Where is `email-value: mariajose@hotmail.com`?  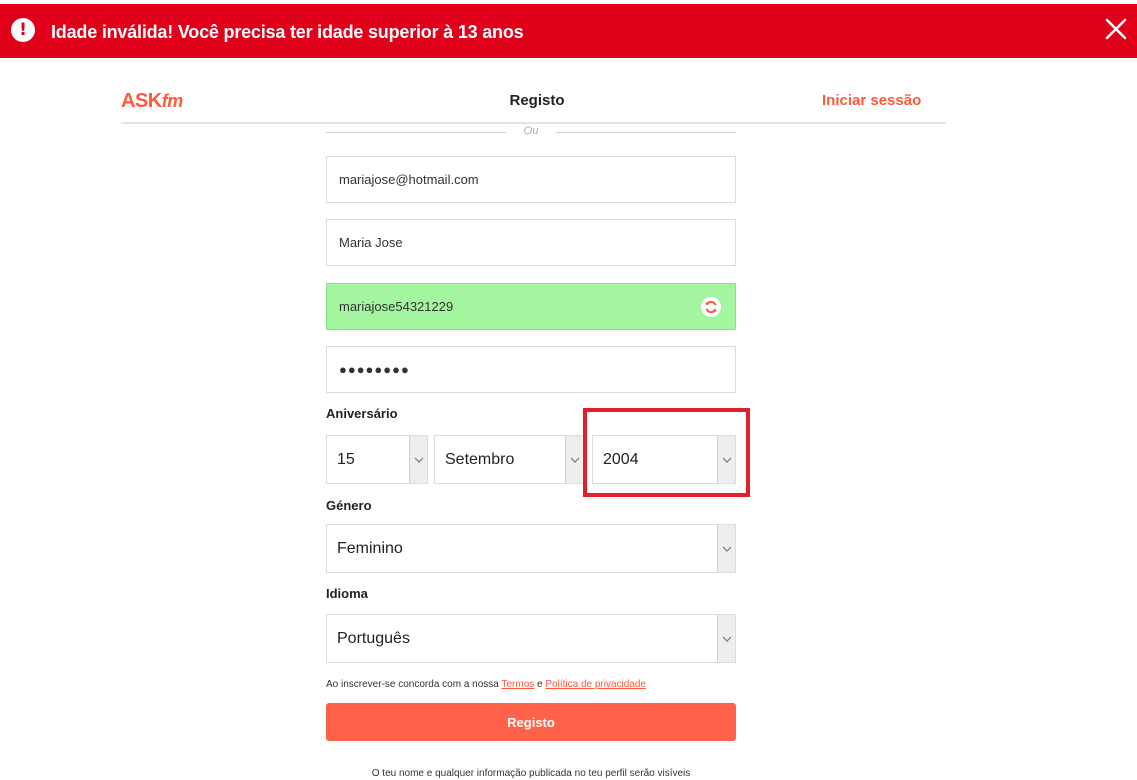 email-value: mariajose@hotmail.com is located at coordinates (409, 179).